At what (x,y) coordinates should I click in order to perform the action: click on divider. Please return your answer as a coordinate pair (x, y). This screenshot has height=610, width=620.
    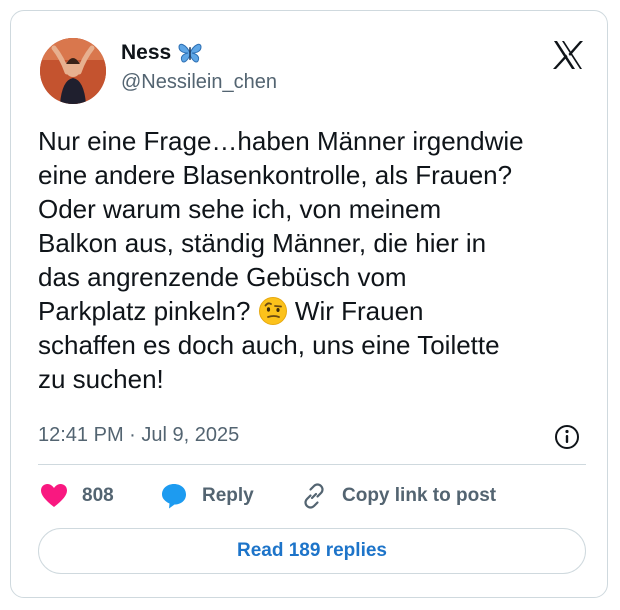
    Looking at the image, I should click on (312, 464).